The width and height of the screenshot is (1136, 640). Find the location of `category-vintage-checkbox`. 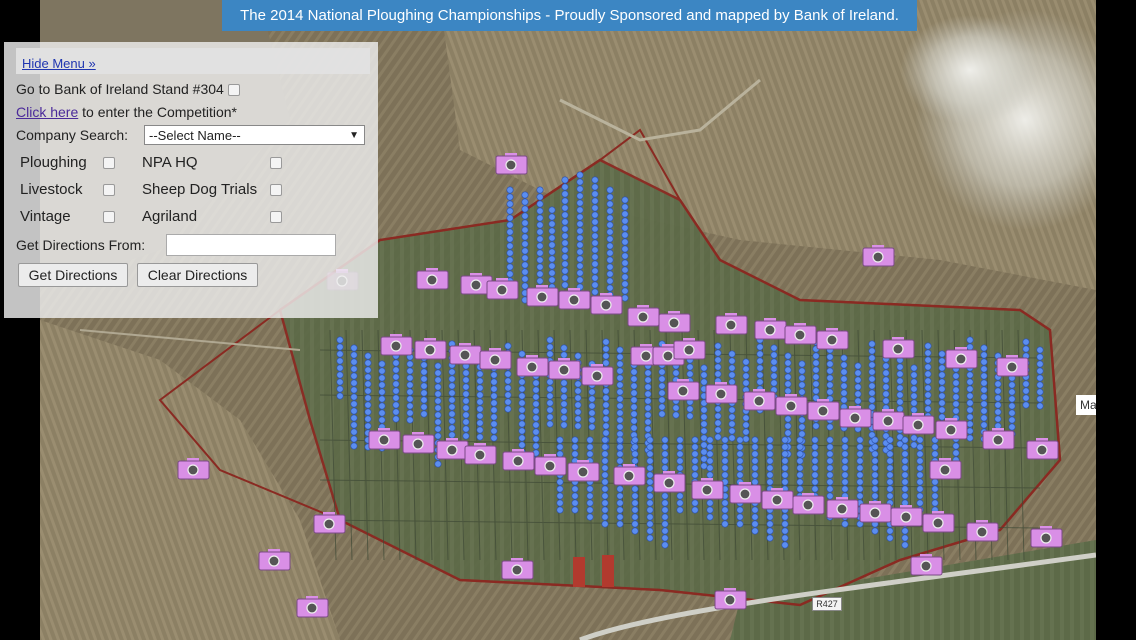

category-vintage-checkbox is located at coordinates (109, 217).